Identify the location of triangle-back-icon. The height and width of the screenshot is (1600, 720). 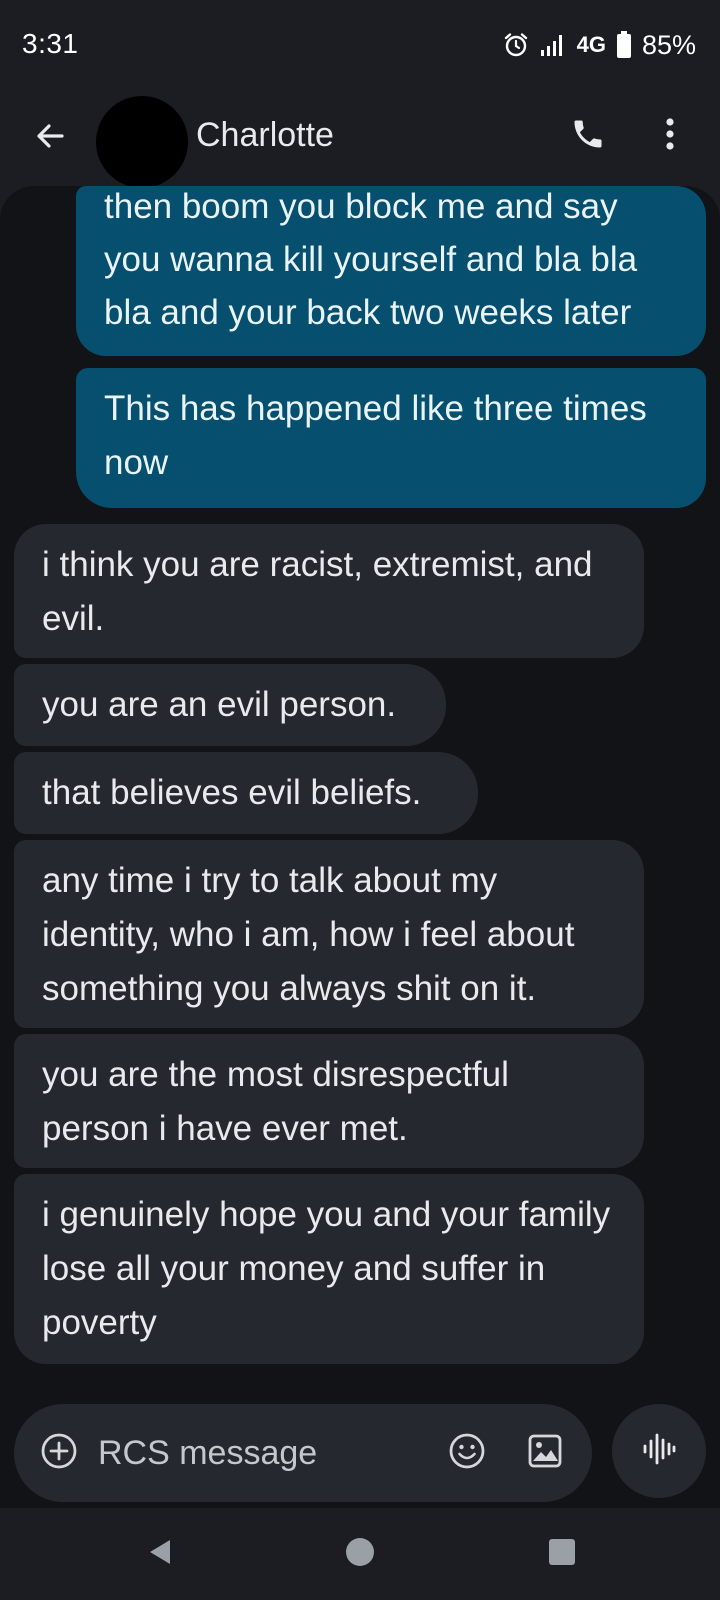
(160, 1554).